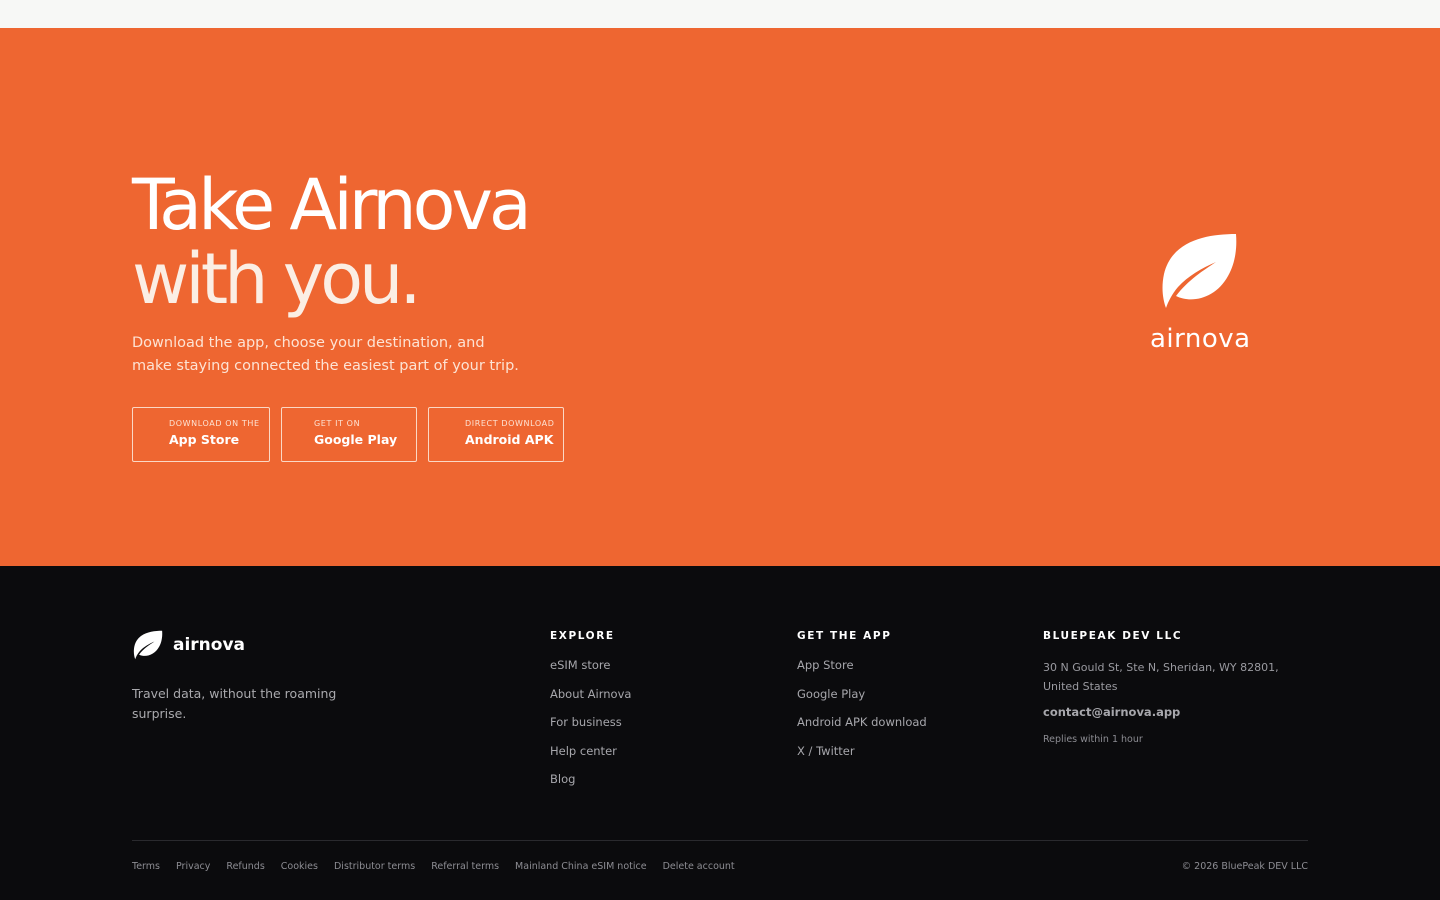 The image size is (1440, 900). I want to click on app-link-app-store: App Store, so click(862, 665).